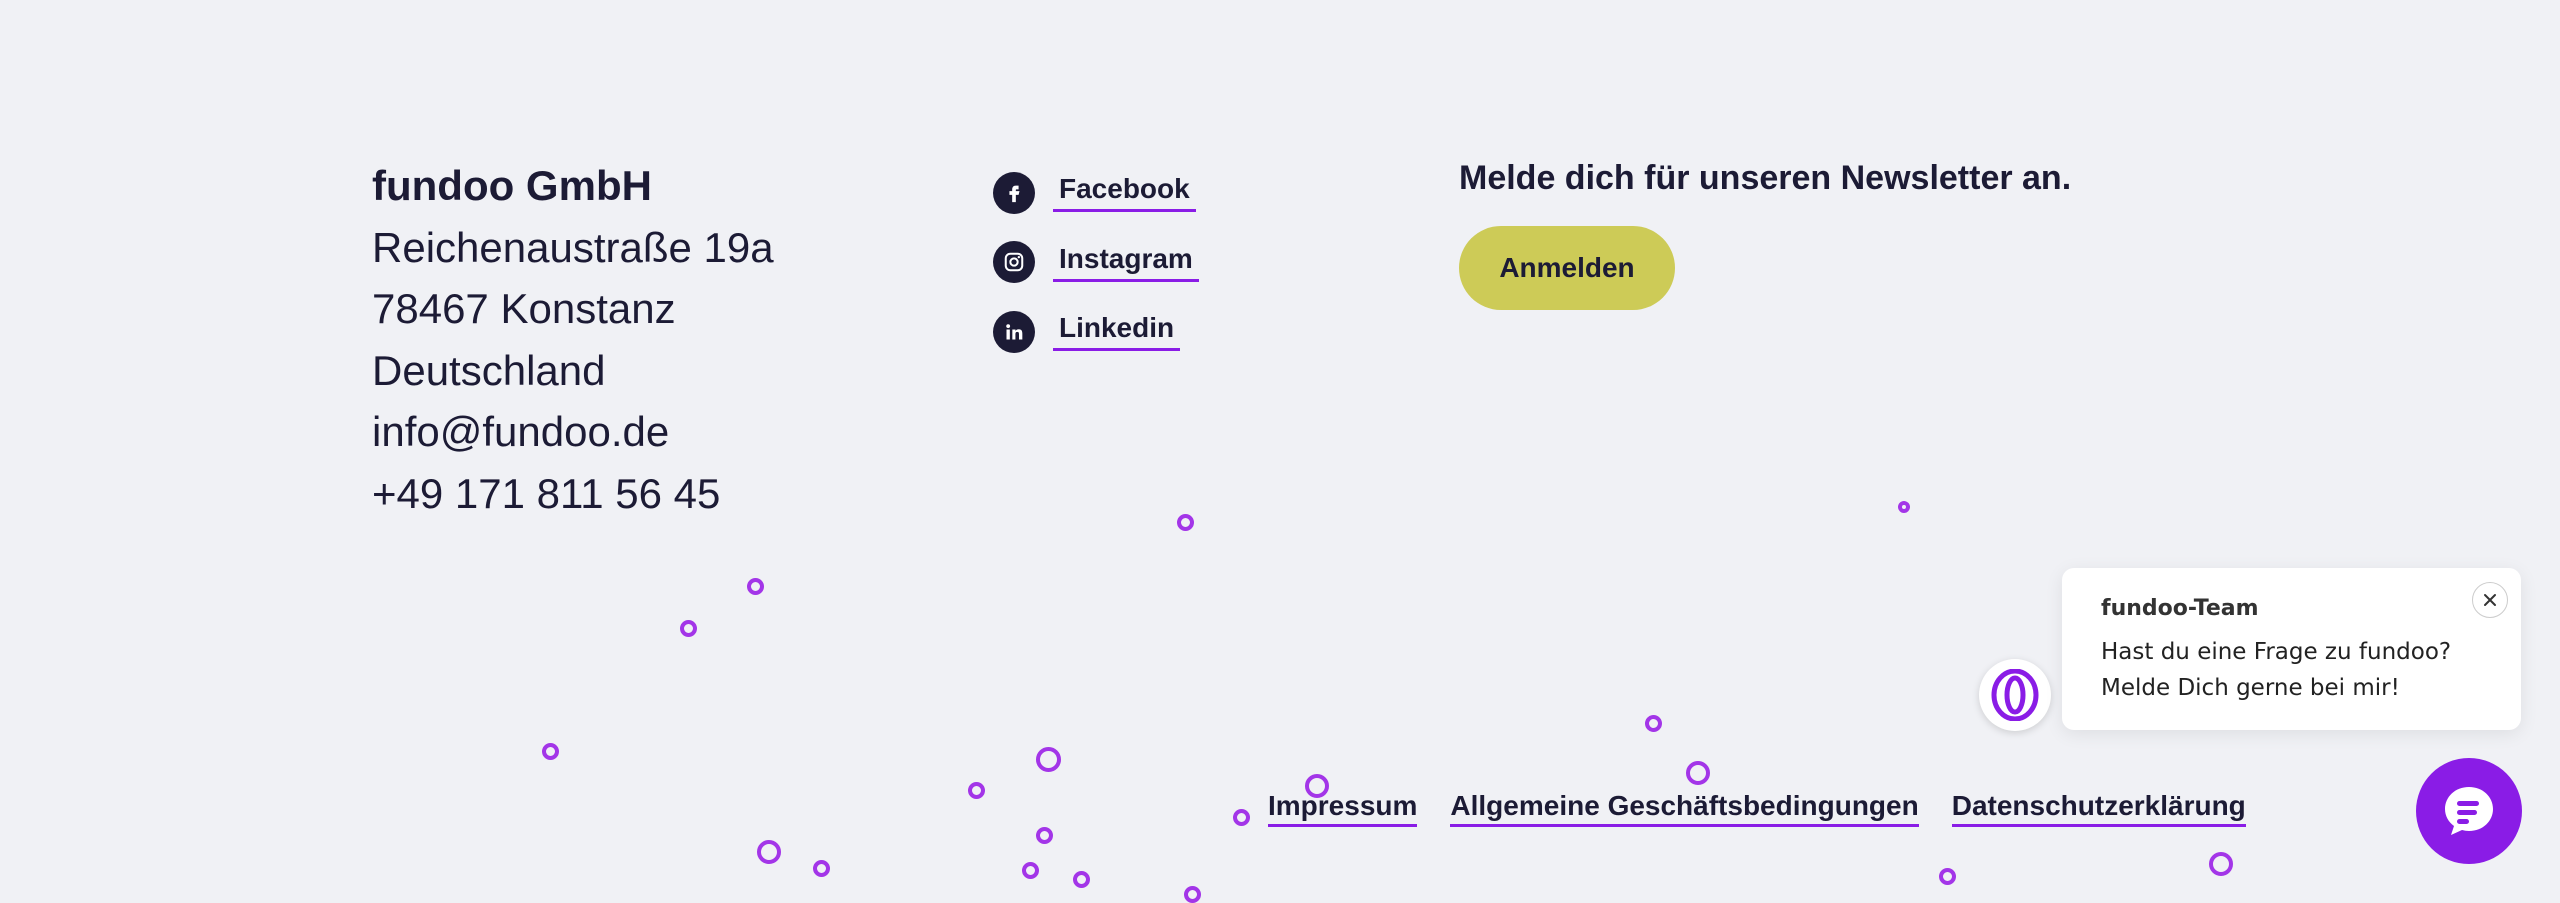 This screenshot has width=2560, height=903. Describe the element at coordinates (1343, 808) in the screenshot. I see `impressum-link: Impressum` at that location.